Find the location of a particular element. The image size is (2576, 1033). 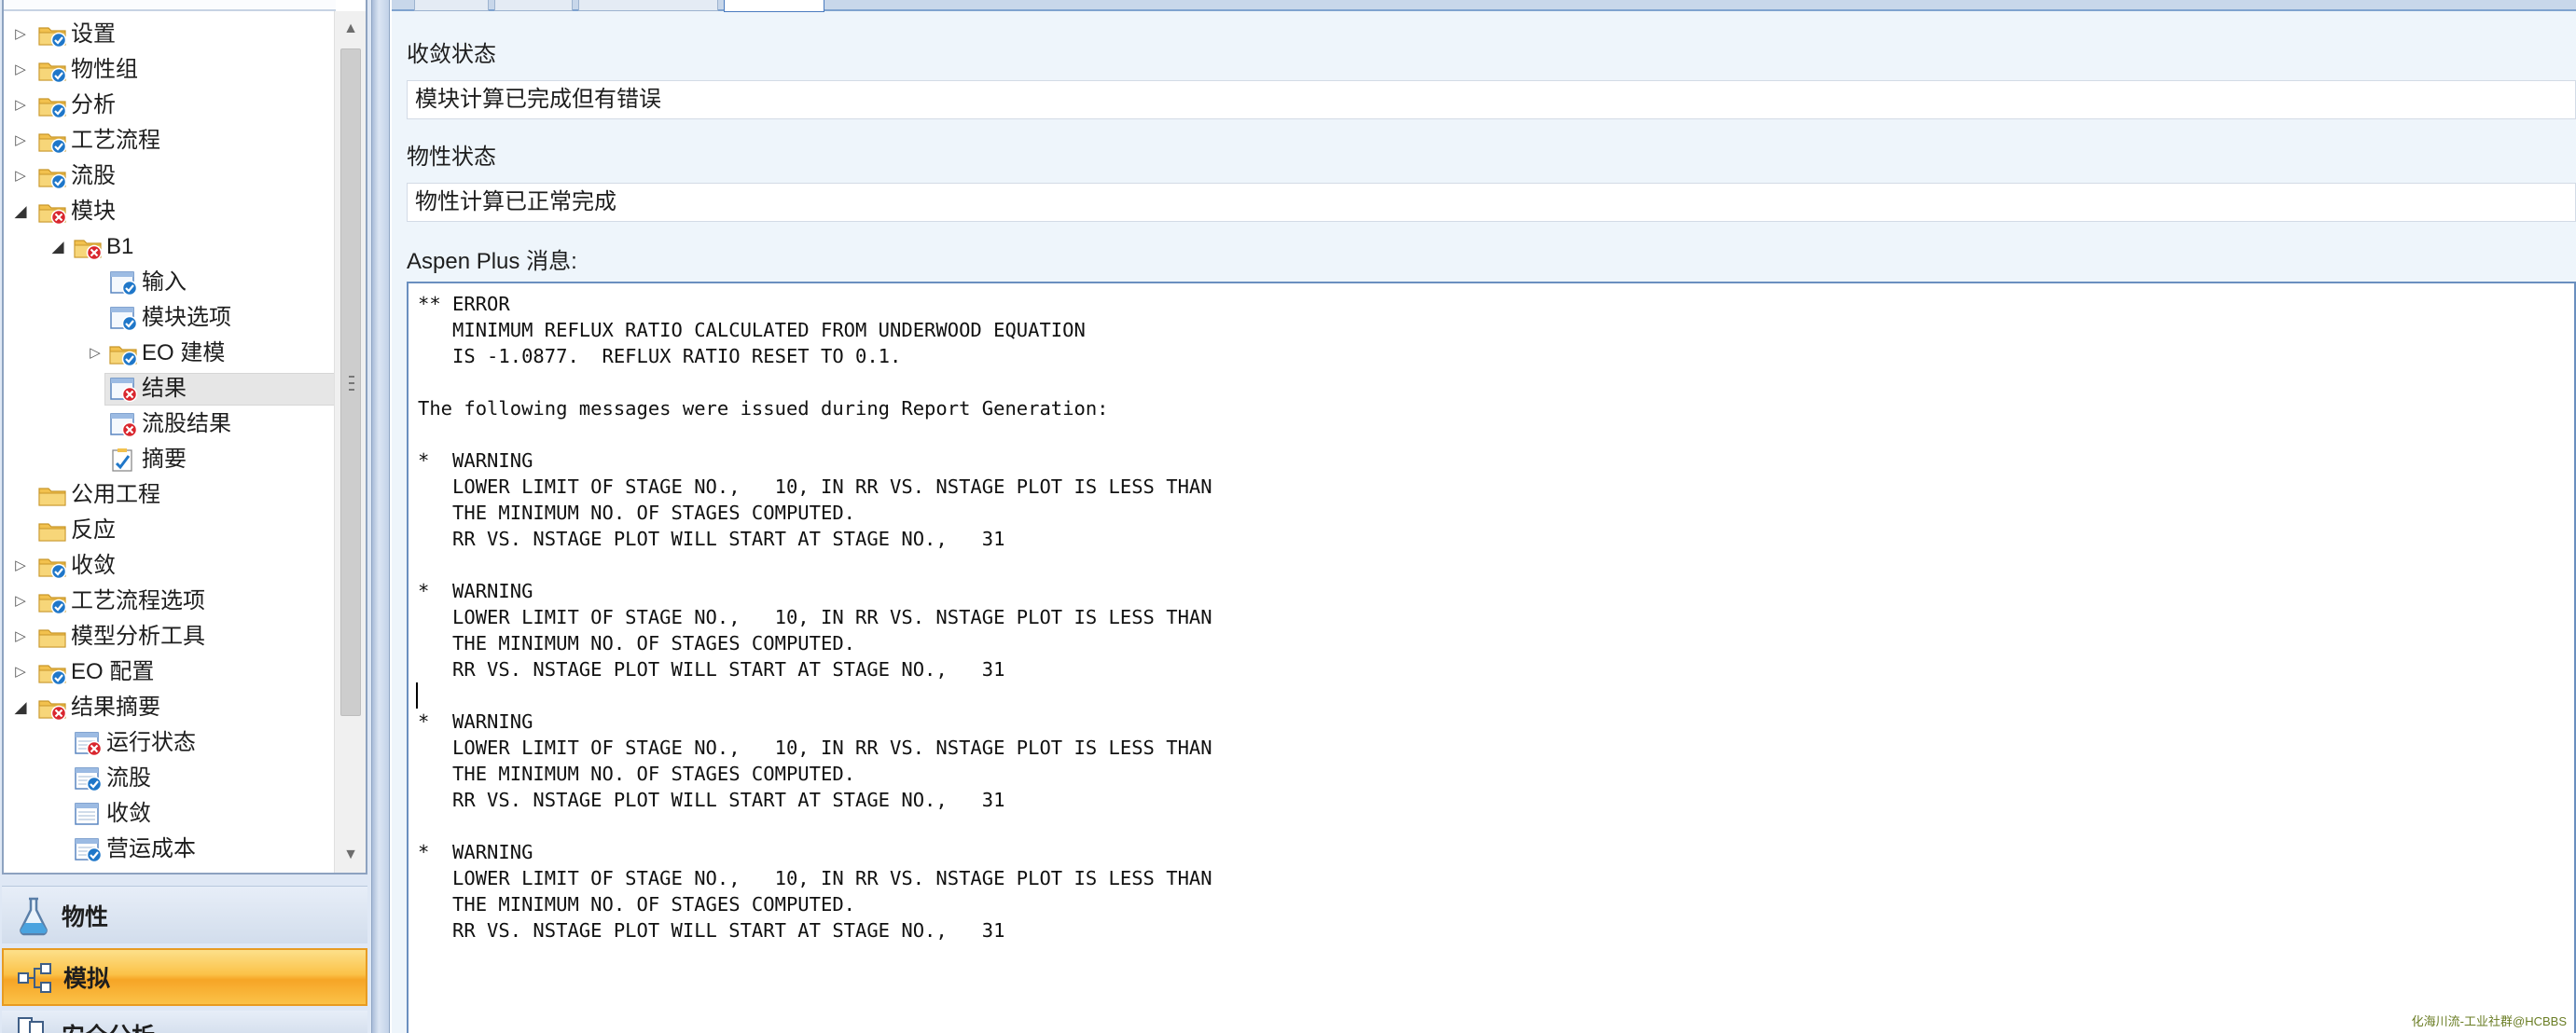

tree-item-label: 模块选项 is located at coordinates (186, 317).